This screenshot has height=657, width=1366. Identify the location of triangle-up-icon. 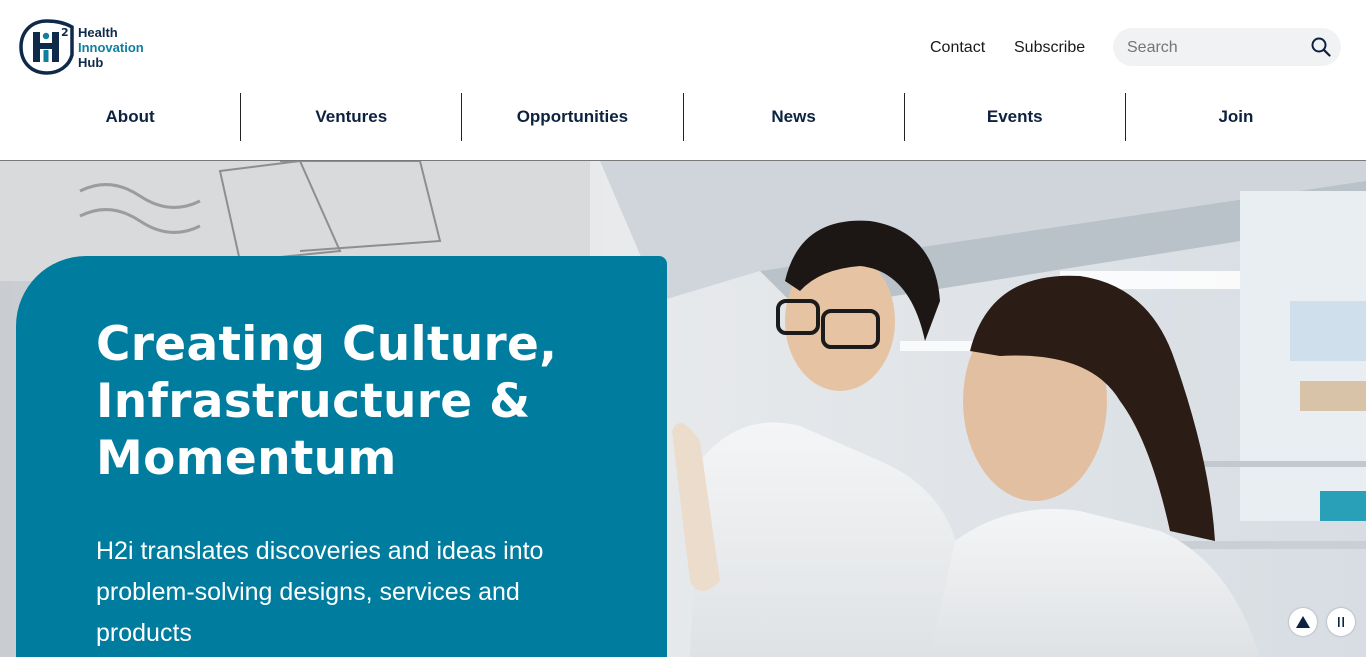
(1303, 622).